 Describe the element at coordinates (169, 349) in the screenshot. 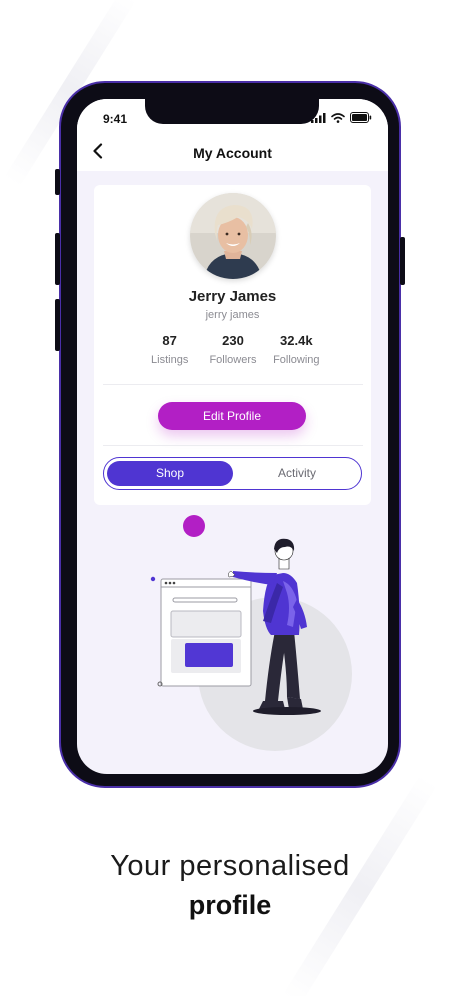

I see `stat-listings: 87 Listings` at that location.